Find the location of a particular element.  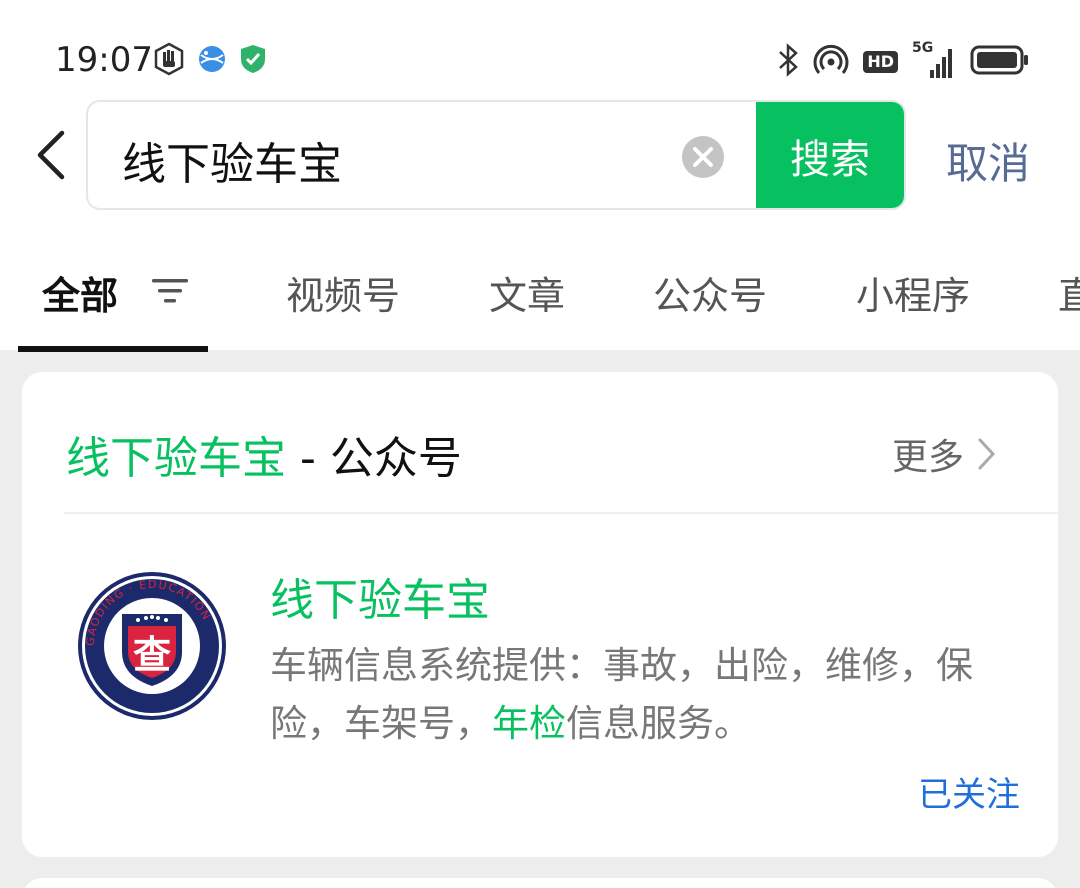

account-logo-icon: GAODING · EDUCATION 查 is located at coordinates (152, 646).